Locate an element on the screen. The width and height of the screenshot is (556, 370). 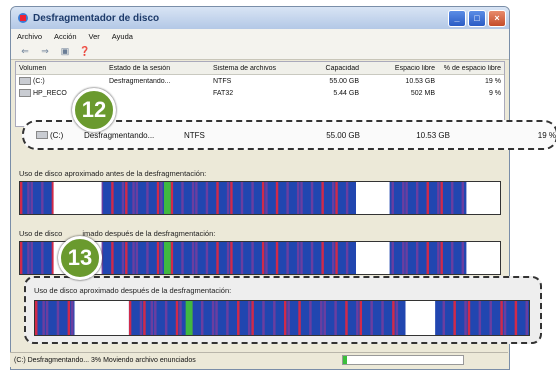
menu-archivo: Archivo is located at coordinates (29, 36).